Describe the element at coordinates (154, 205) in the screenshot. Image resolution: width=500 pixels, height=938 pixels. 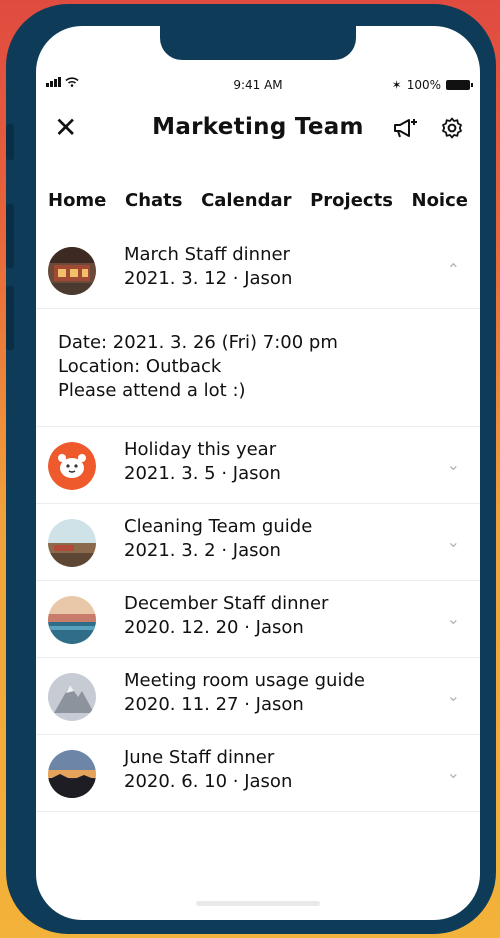
I see `tab-chats: Chats` at that location.